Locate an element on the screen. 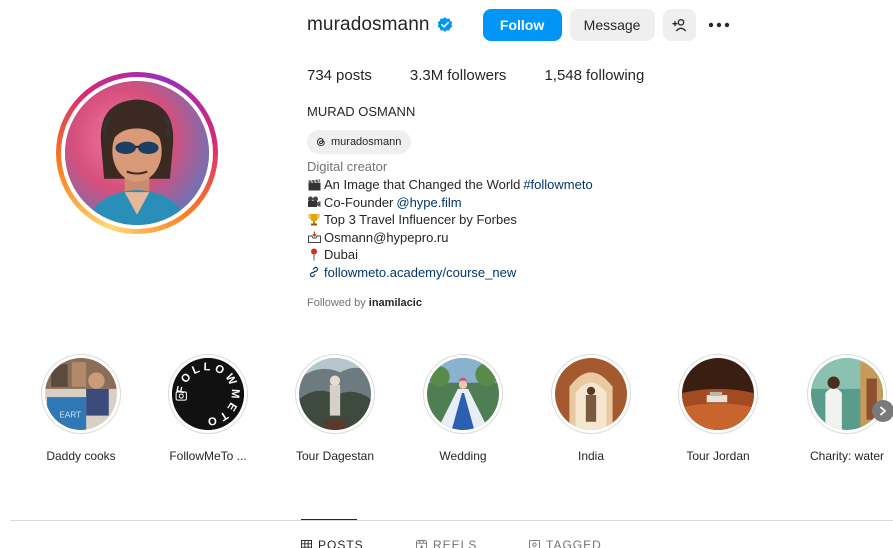 The height and width of the screenshot is (548, 893). external-link: followmeto.academy/course_new is located at coordinates (420, 273).